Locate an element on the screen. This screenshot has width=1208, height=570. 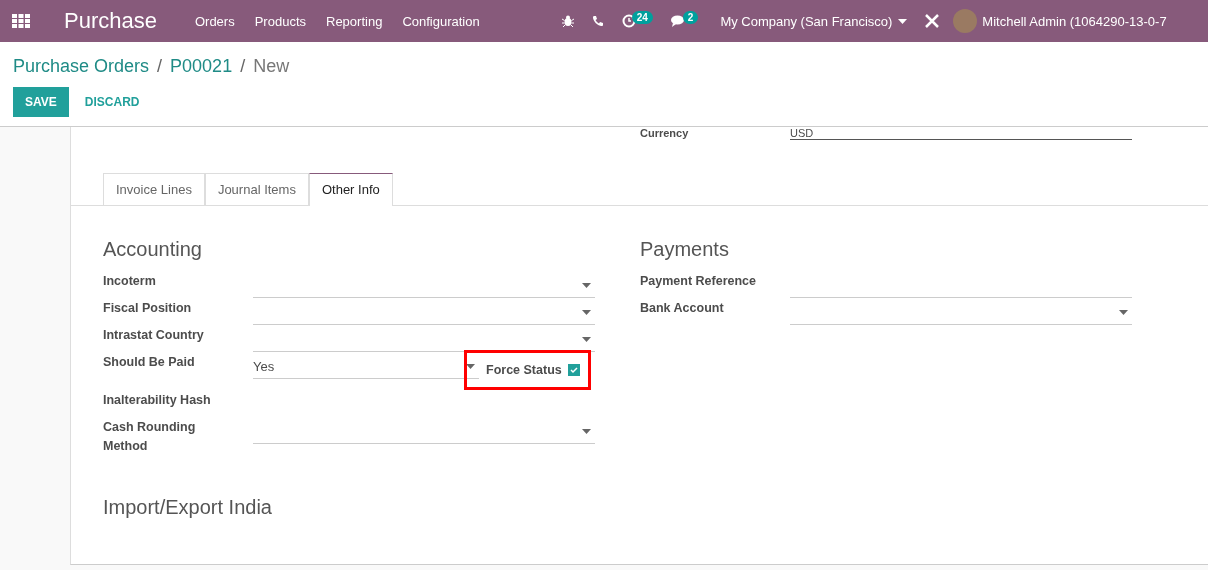
app-name: Purchase is located at coordinates (110, 21).